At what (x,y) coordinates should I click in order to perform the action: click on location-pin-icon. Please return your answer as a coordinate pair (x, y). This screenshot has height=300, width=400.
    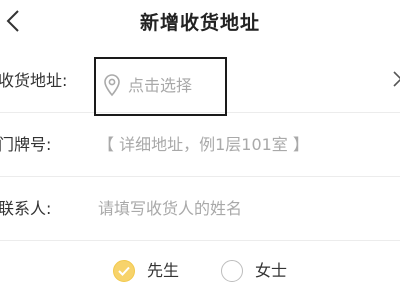
    Looking at the image, I should click on (112, 85).